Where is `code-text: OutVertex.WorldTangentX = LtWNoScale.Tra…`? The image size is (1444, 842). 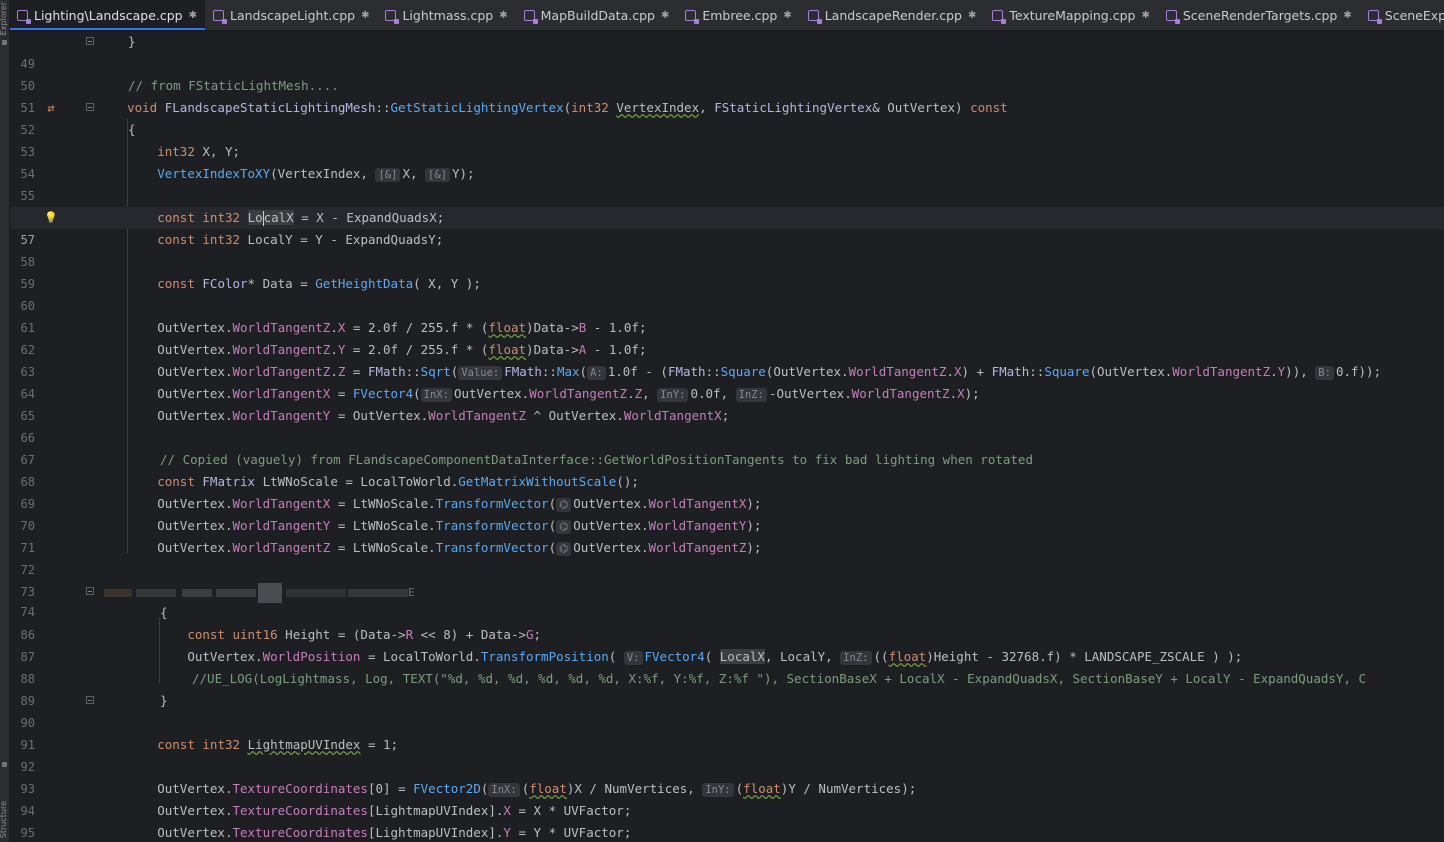
code-text: OutVertex.WorldTangentX = LtWNoScale.Tra… is located at coordinates (459, 504).